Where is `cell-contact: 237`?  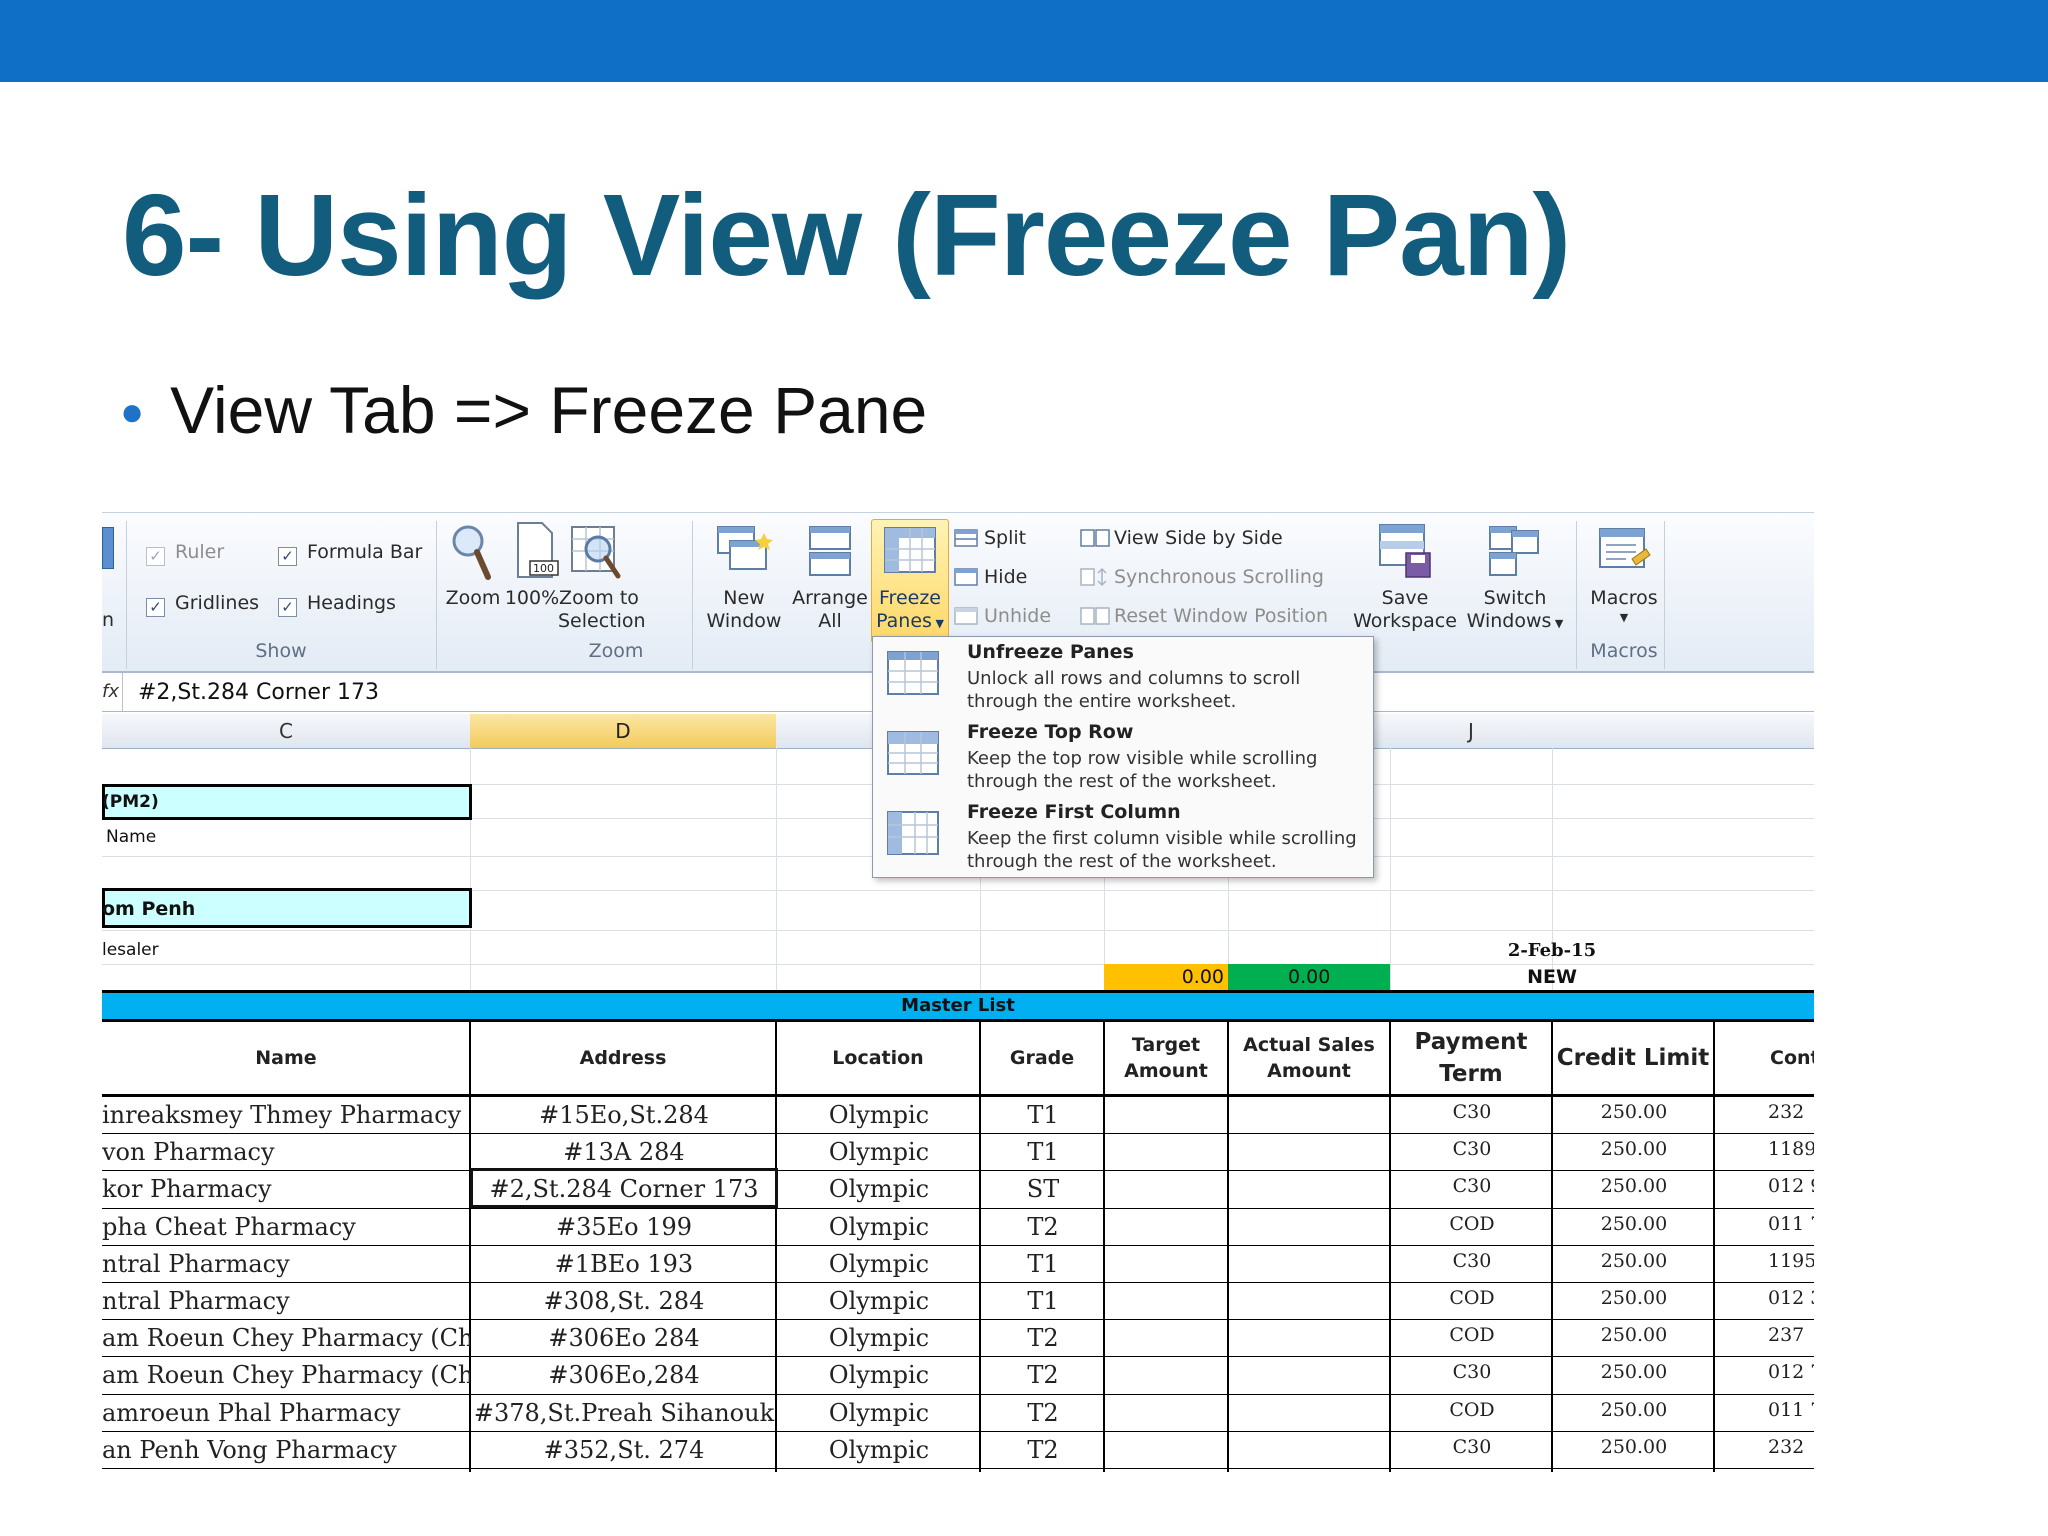 cell-contact: 237 is located at coordinates (1765, 1335).